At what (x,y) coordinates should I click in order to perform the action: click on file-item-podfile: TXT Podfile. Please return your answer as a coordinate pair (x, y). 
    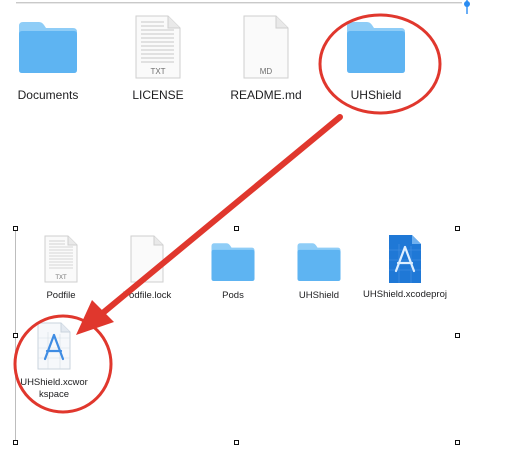
    Looking at the image, I should click on (61, 268).